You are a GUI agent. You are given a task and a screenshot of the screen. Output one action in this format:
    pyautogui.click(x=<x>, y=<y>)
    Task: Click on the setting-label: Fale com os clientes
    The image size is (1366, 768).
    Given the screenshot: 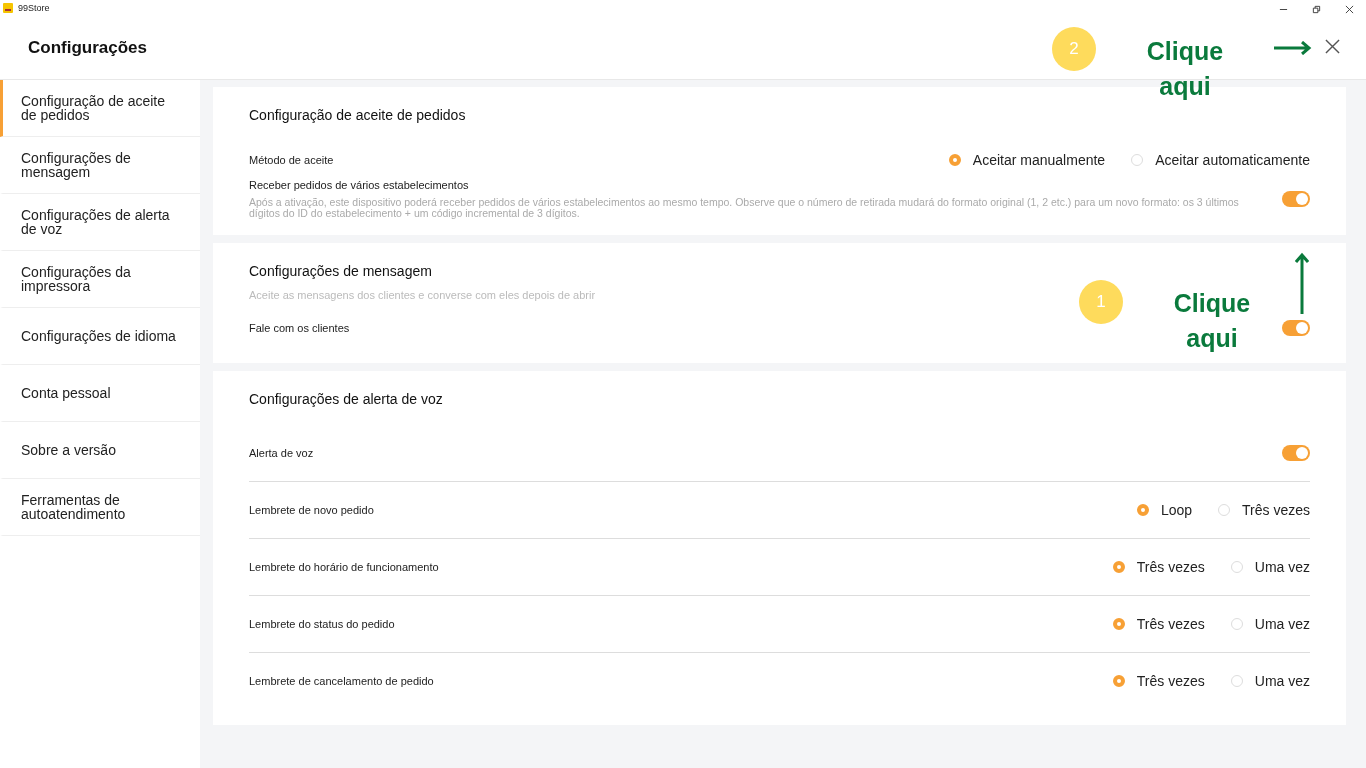 What is the action you would take?
    pyautogui.click(x=300, y=328)
    